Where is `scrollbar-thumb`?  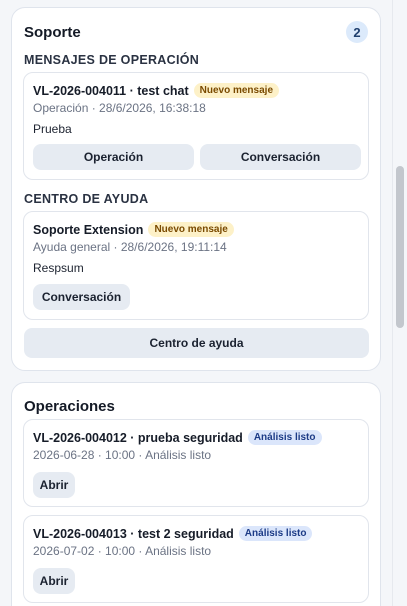 scrollbar-thumb is located at coordinates (400, 247).